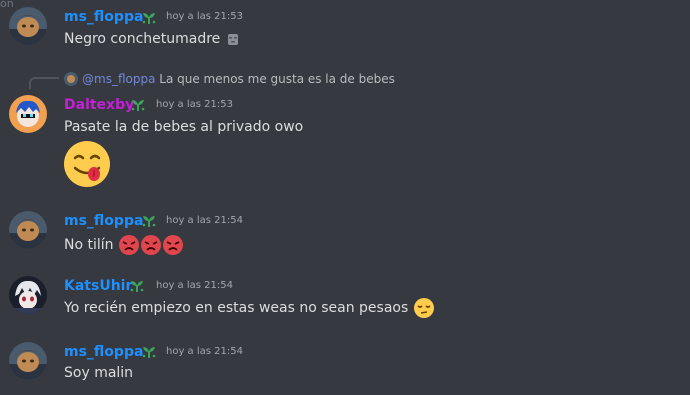 The image size is (690, 395). What do you see at coordinates (232, 39) in the screenshot?
I see `moai-emoji` at bounding box center [232, 39].